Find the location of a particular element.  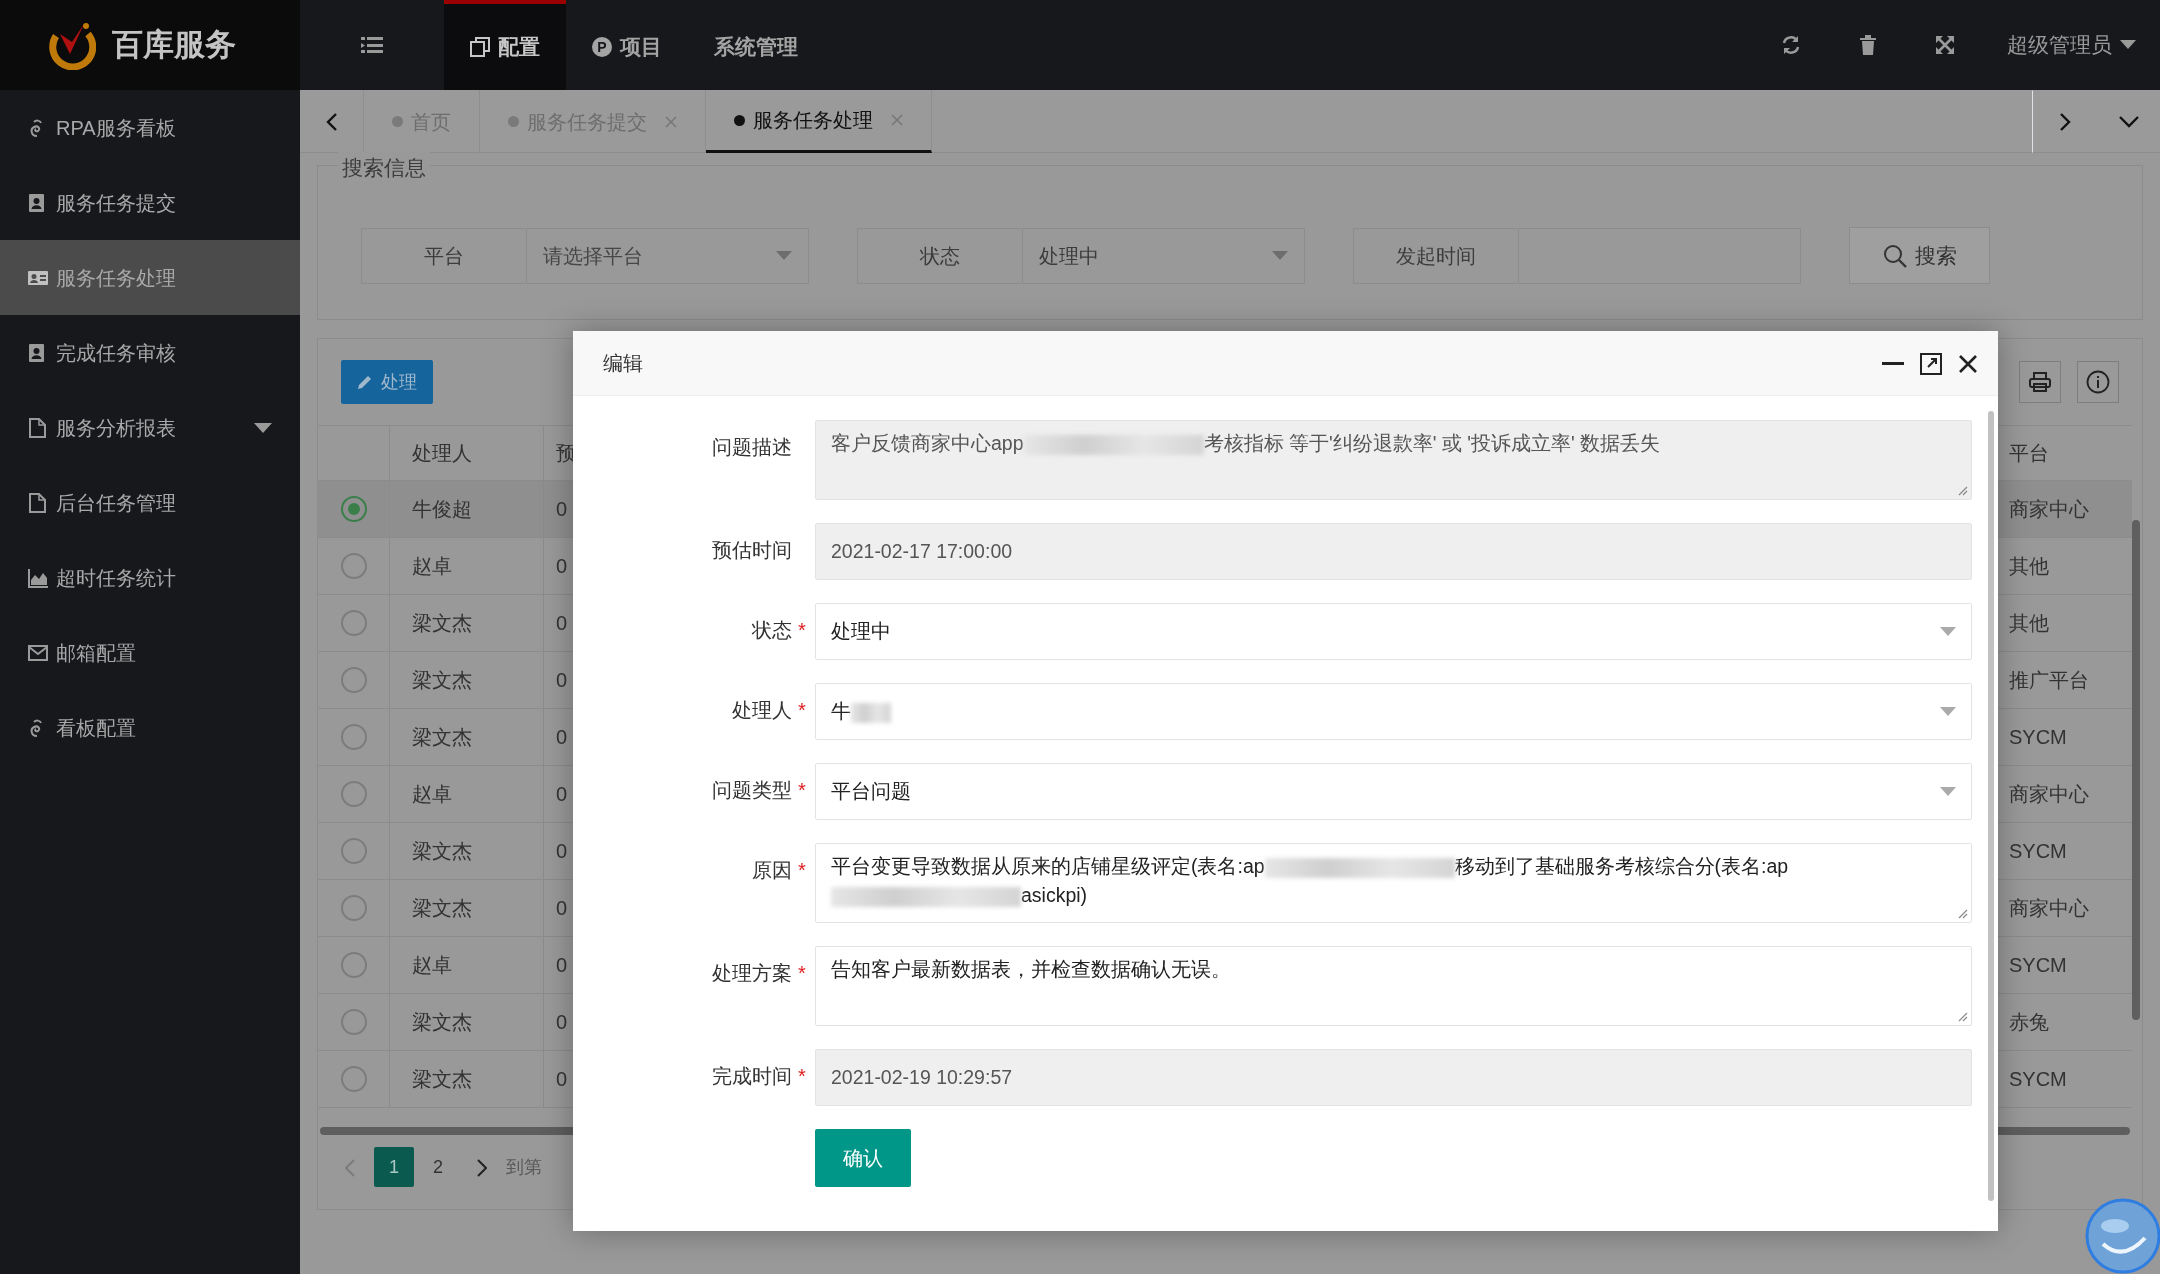

select-field: 牛 is located at coordinates (1393, 711).